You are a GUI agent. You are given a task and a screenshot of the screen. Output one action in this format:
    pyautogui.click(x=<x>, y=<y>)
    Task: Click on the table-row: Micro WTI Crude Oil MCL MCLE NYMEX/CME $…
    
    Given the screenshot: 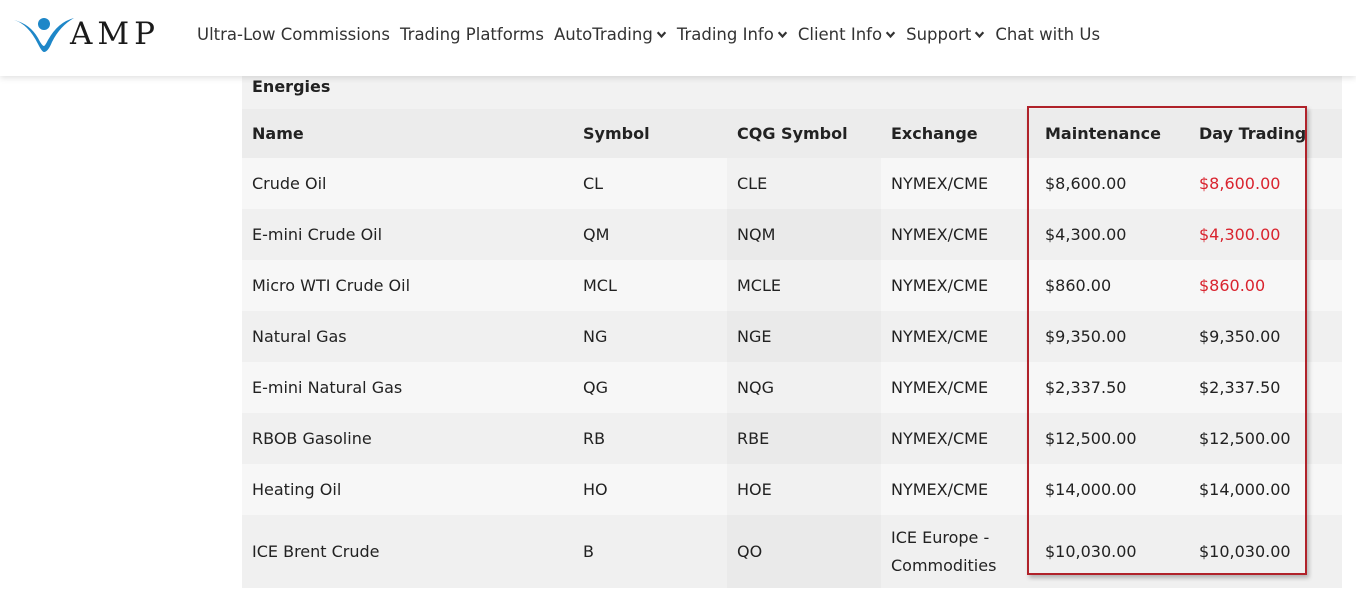 What is the action you would take?
    pyautogui.click(x=792, y=285)
    